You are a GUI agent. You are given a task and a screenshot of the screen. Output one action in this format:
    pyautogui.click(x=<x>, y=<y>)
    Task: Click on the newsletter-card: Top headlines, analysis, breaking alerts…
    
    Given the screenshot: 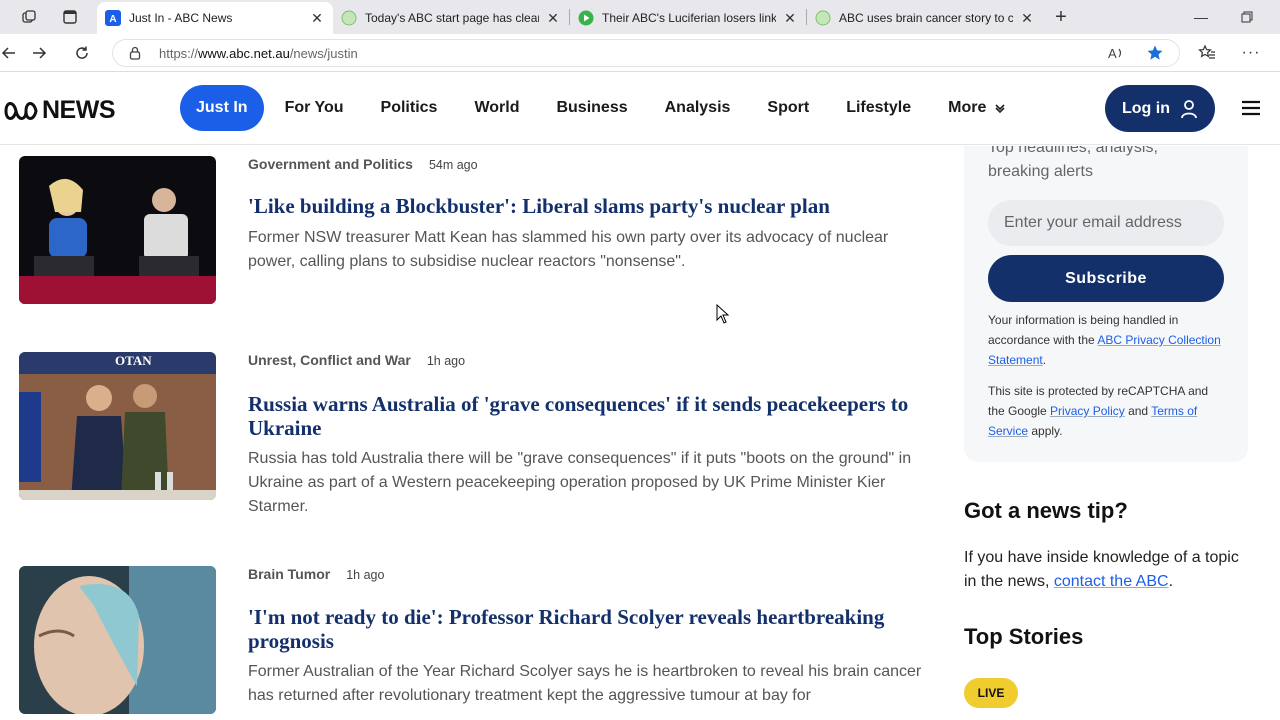 What is the action you would take?
    pyautogui.click(x=1106, y=304)
    